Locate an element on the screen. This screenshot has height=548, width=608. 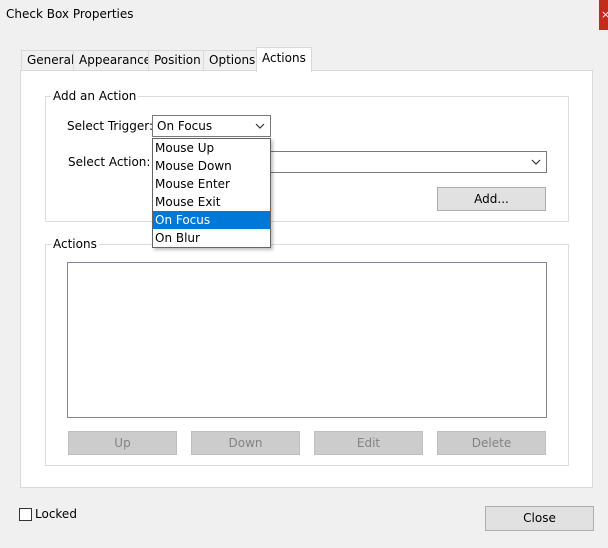
tab-actions: Actions is located at coordinates (284, 59).